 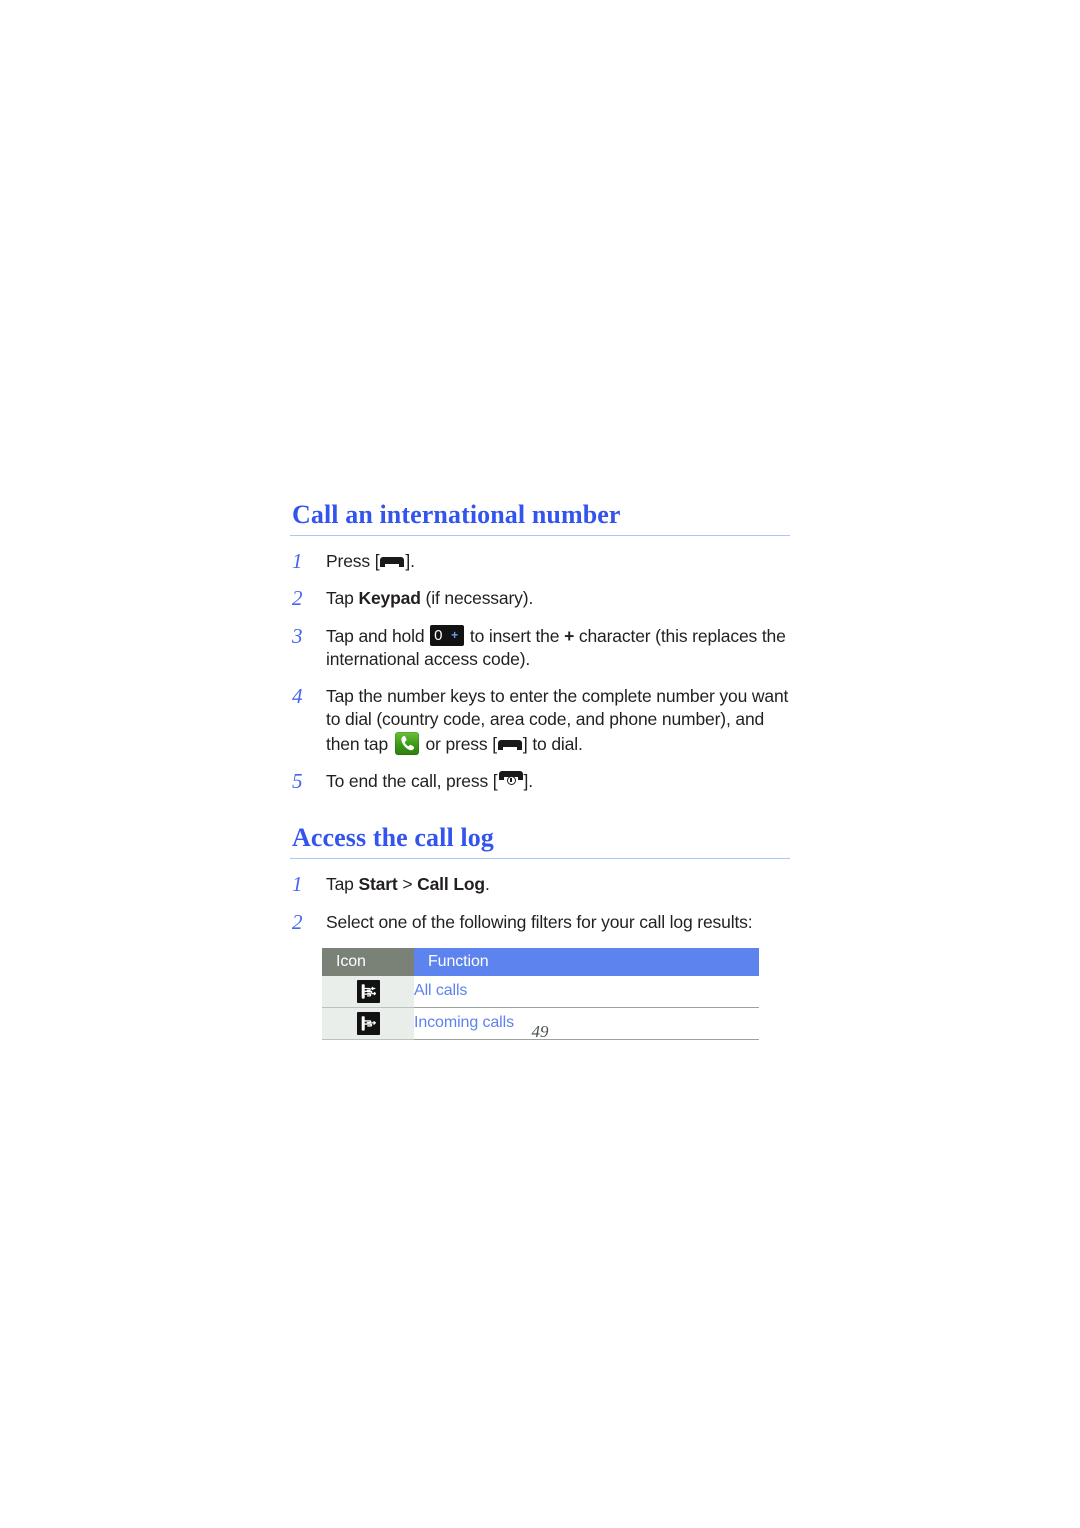 What do you see at coordinates (454, 634) in the screenshot?
I see `plus-key-label: +` at bounding box center [454, 634].